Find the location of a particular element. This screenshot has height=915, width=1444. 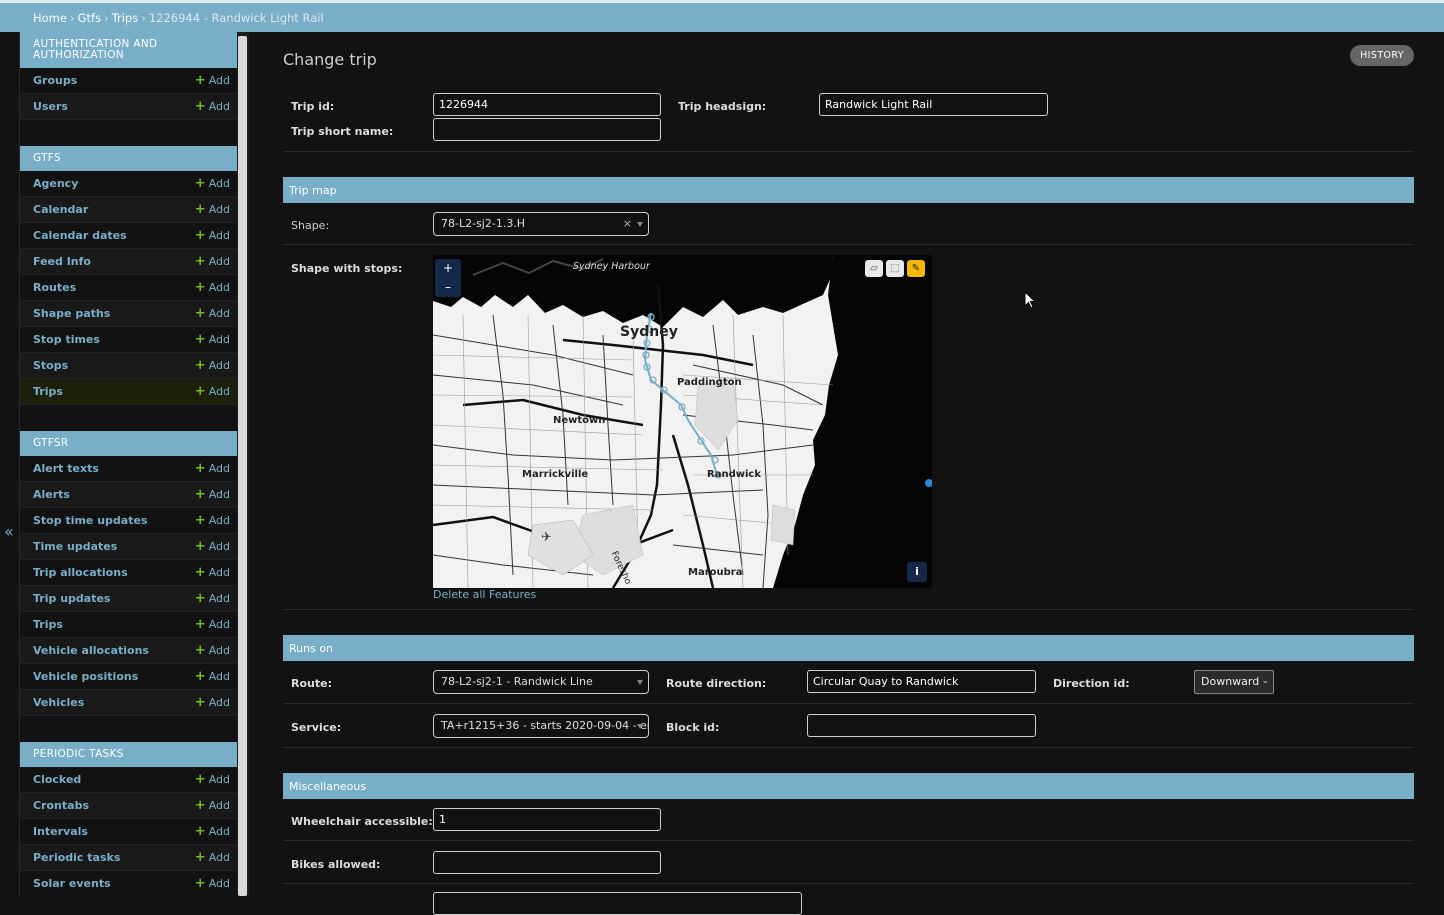

sidebar-item-link: Clocked is located at coordinates (57, 779).